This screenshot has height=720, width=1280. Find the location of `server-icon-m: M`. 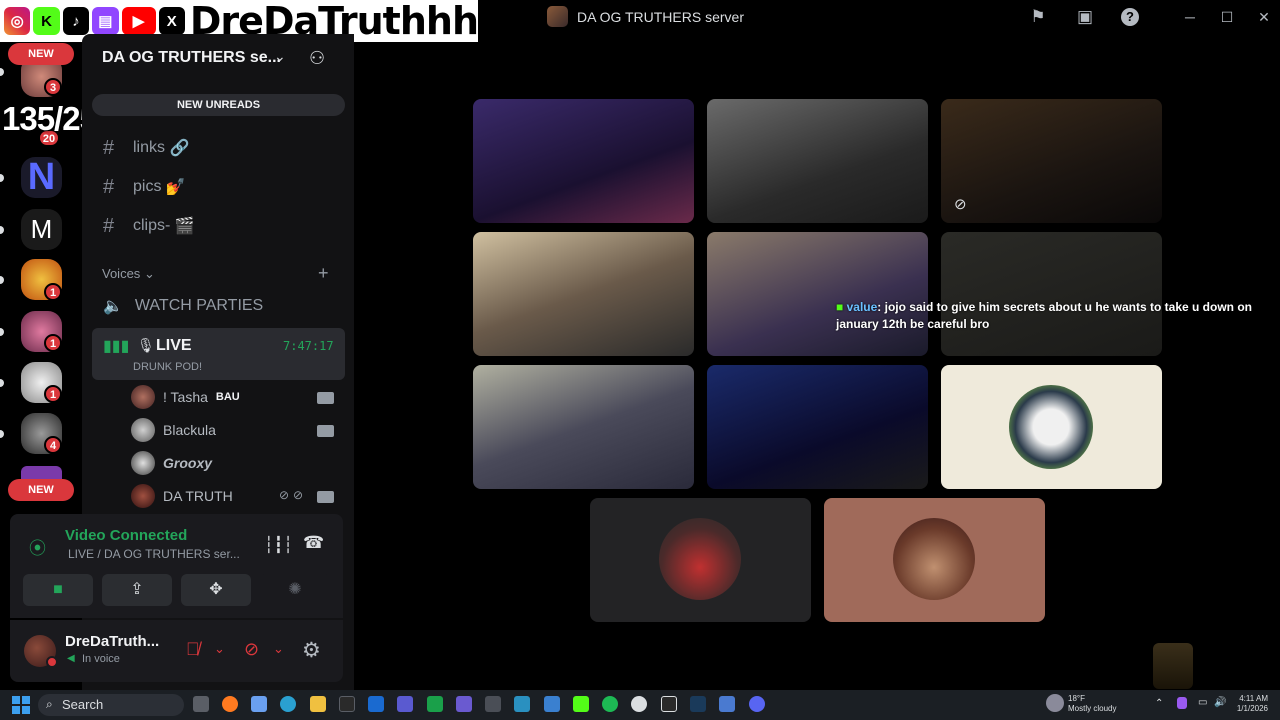

server-icon-m: M is located at coordinates (41, 229).